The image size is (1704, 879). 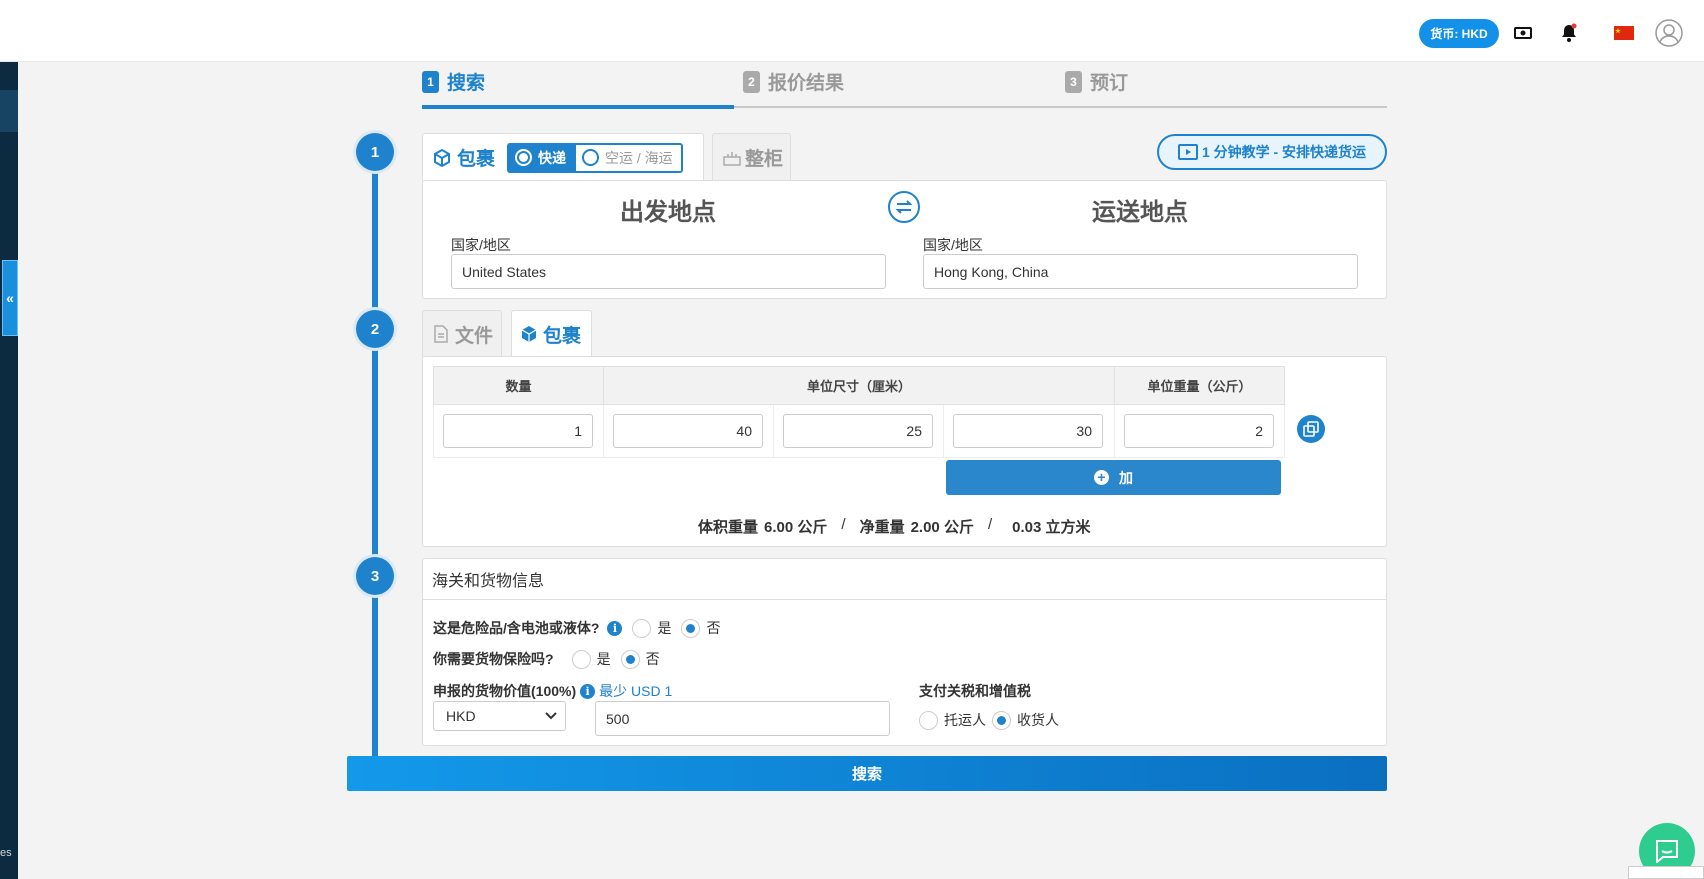 What do you see at coordinates (751, 81) in the screenshot?
I see `step-number: 2` at bounding box center [751, 81].